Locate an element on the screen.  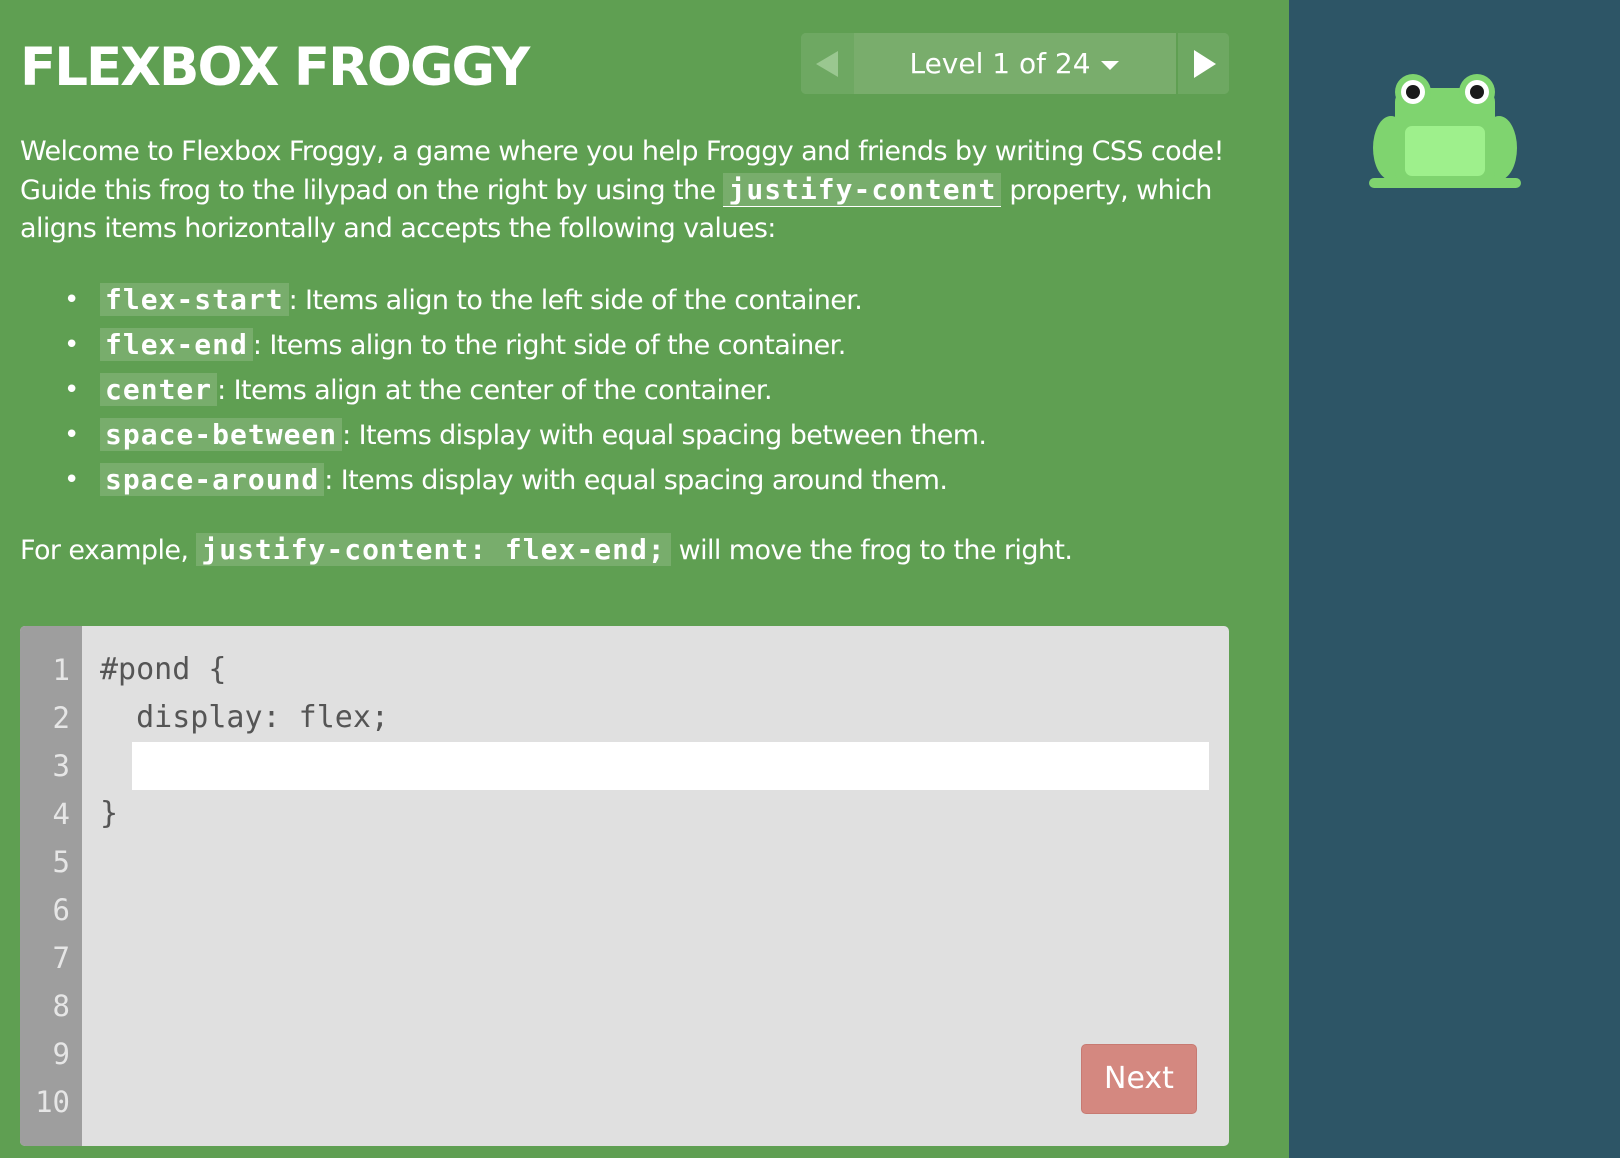
code-line-selector: #pond { is located at coordinates (163, 669).